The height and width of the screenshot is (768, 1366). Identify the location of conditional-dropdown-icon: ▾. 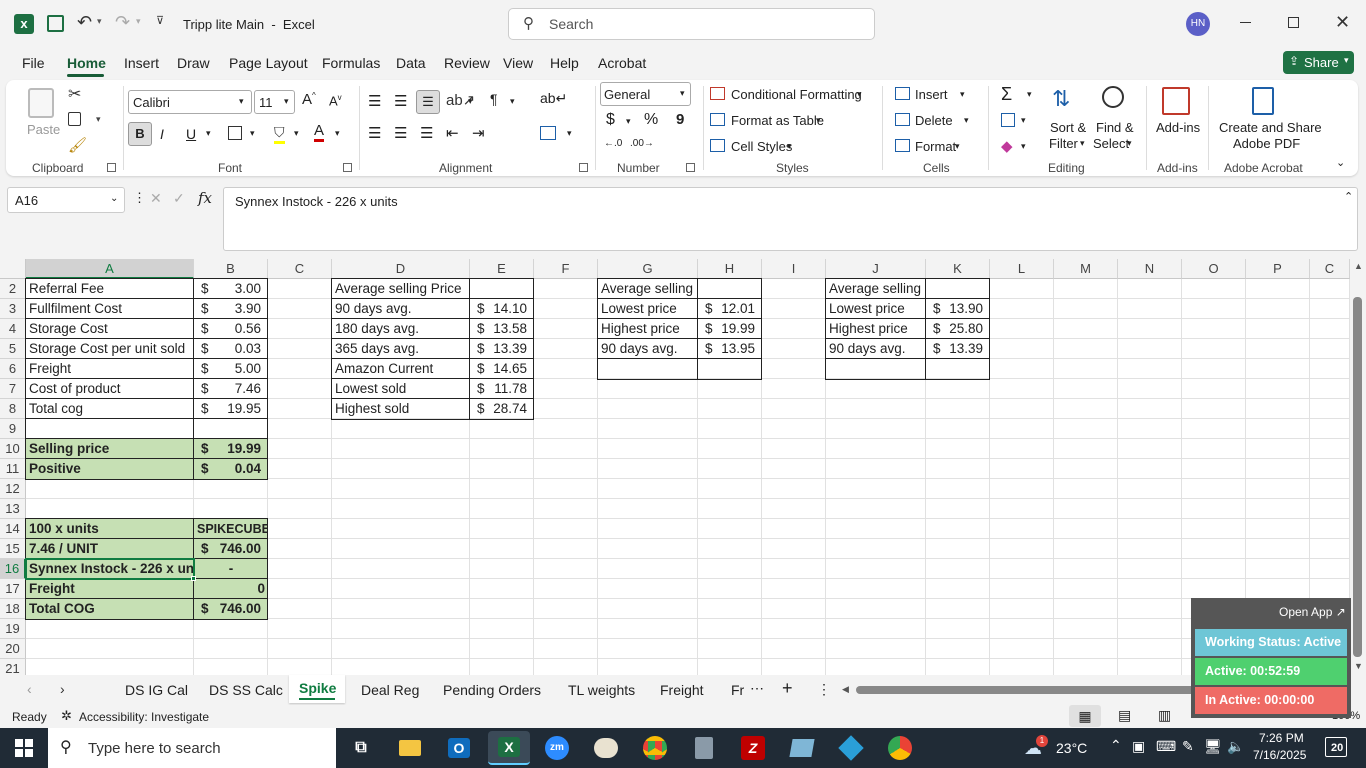
(859, 94).